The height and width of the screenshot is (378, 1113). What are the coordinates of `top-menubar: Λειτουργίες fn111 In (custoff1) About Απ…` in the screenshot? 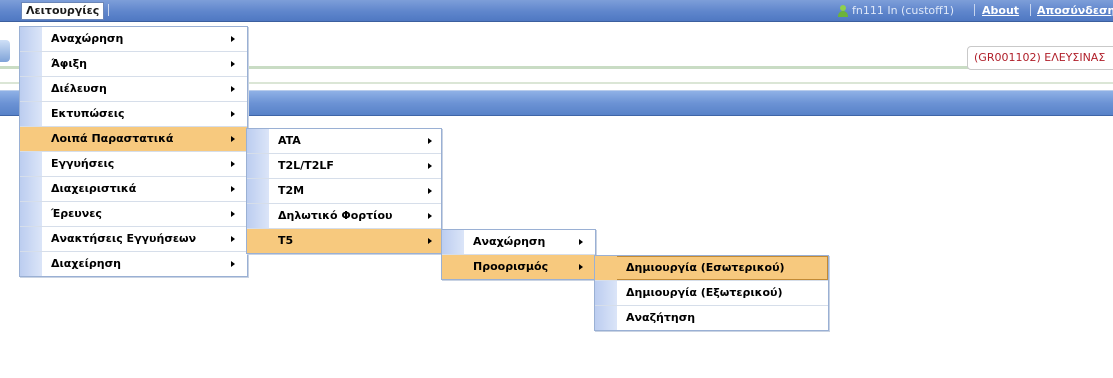 It's located at (556, 11).